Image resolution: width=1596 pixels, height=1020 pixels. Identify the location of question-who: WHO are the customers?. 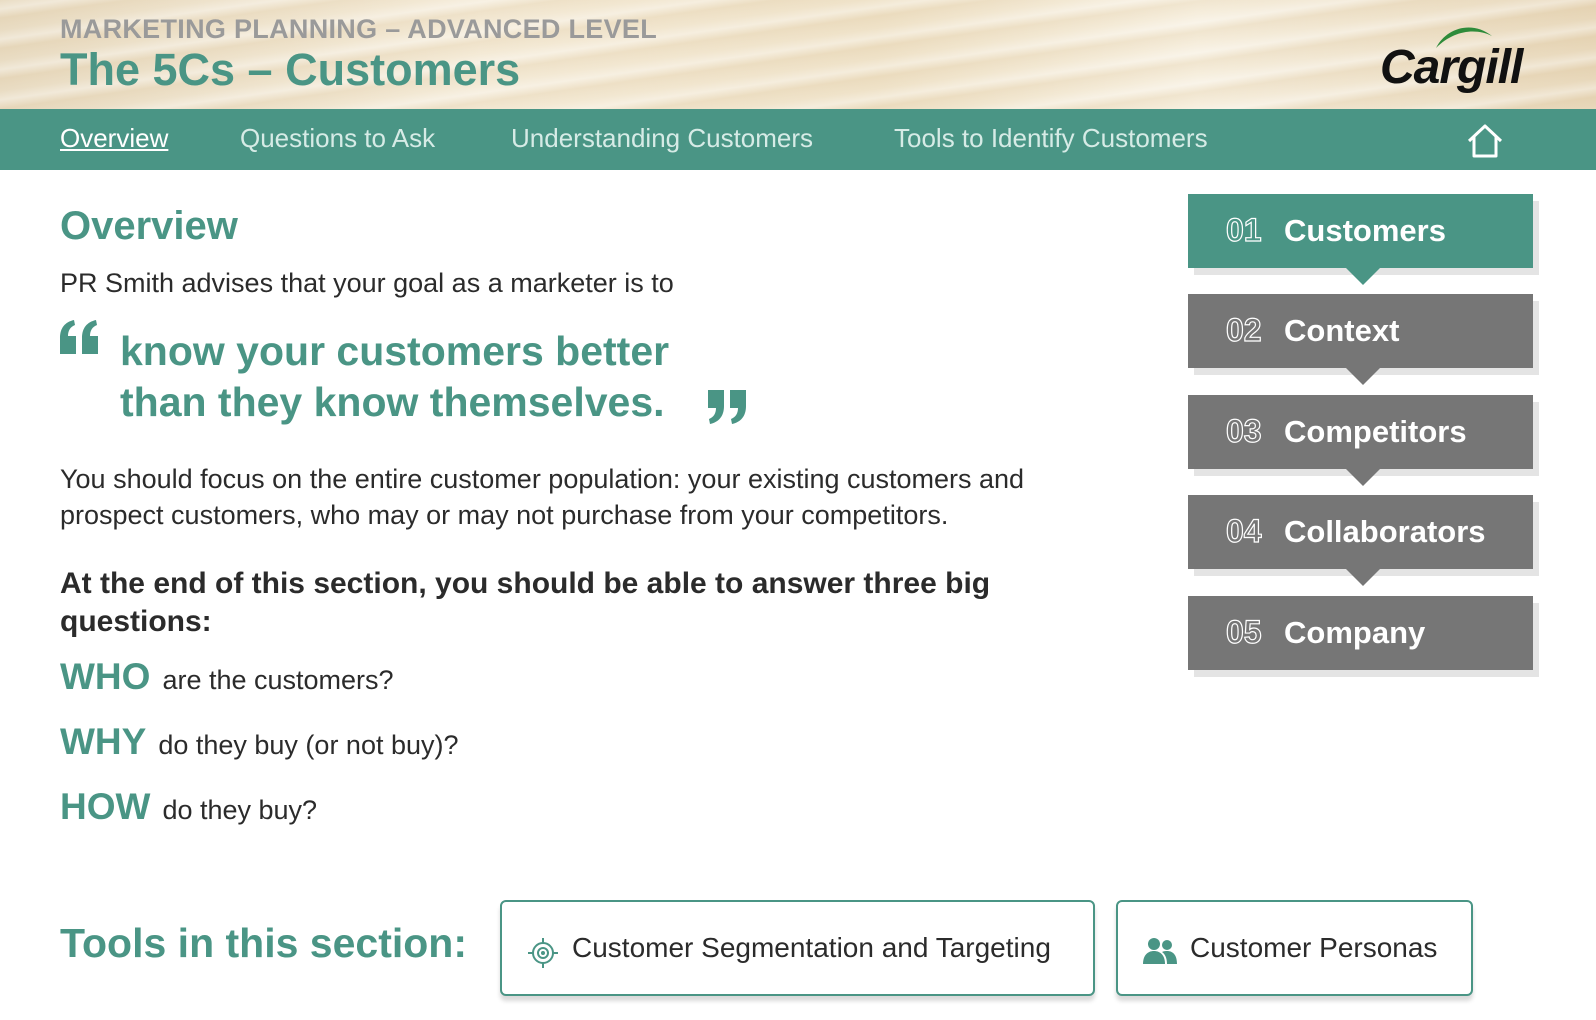
(227, 677).